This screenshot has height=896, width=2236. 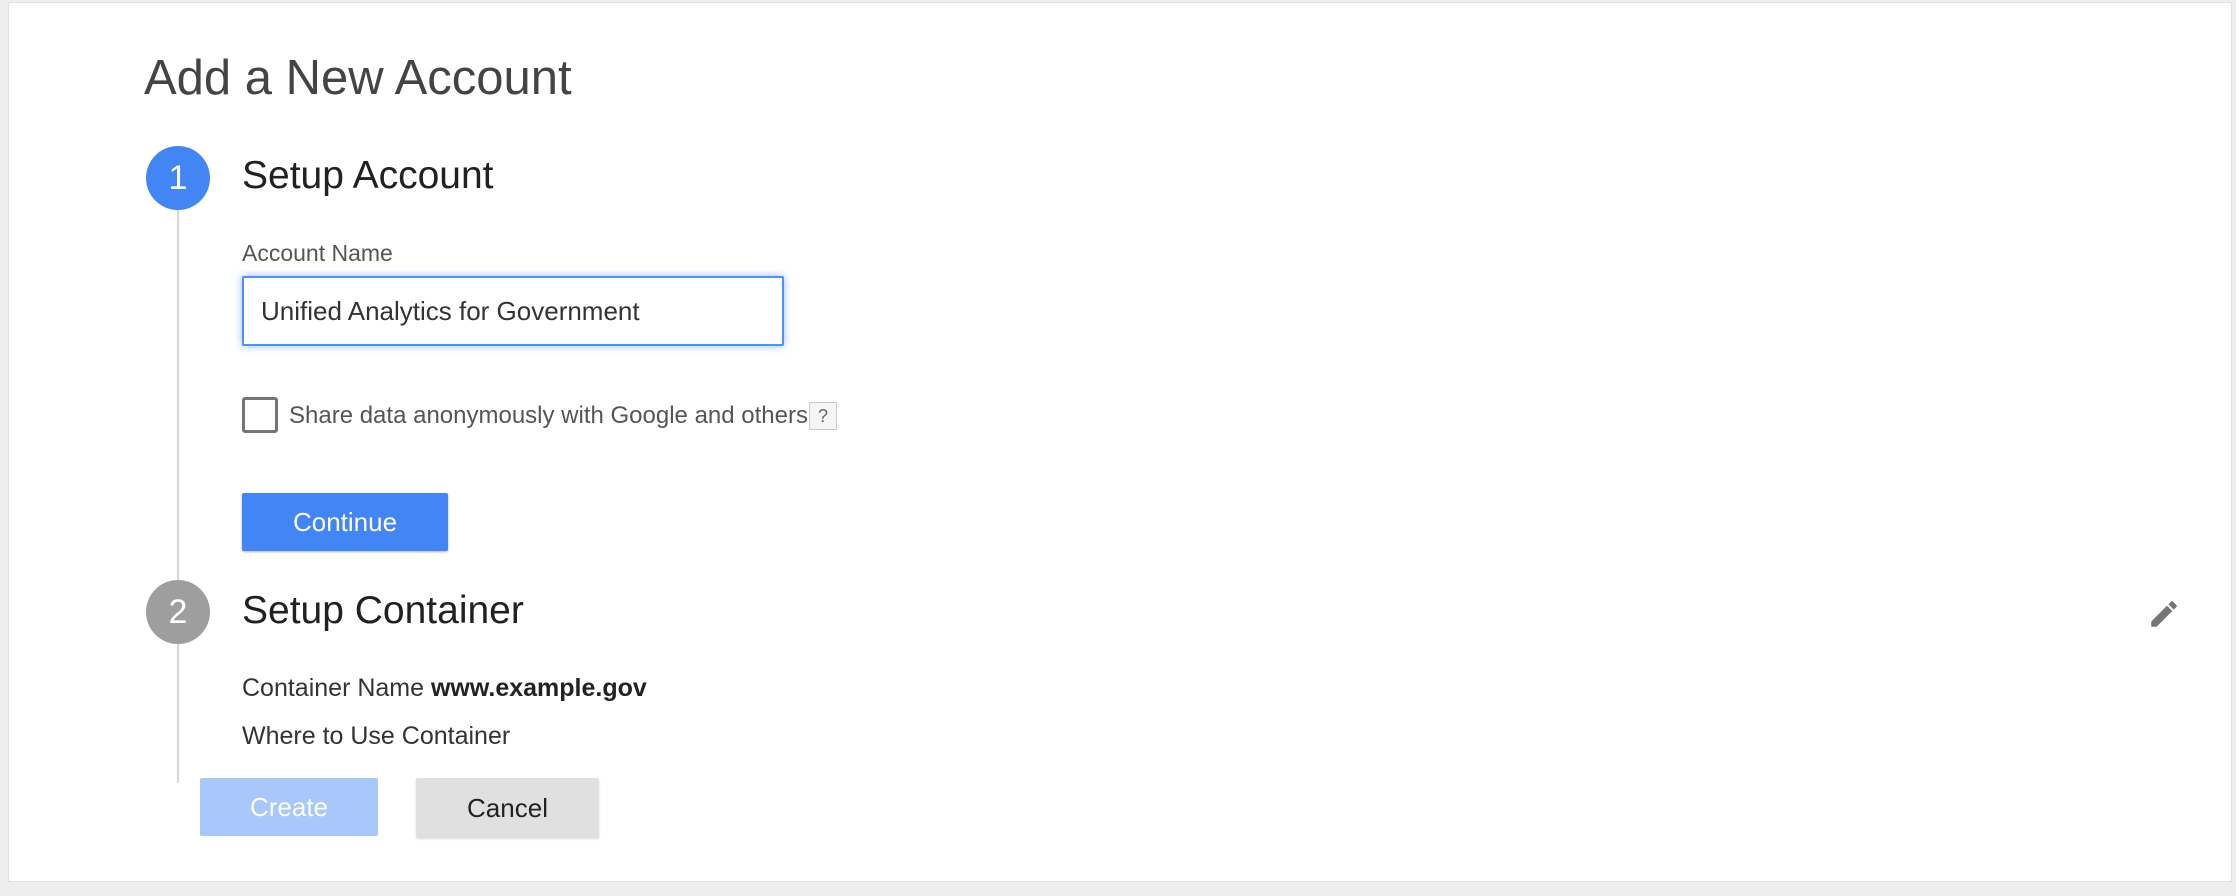 What do you see at coordinates (333, 688) in the screenshot?
I see `container-name-label: Container Name` at bounding box center [333, 688].